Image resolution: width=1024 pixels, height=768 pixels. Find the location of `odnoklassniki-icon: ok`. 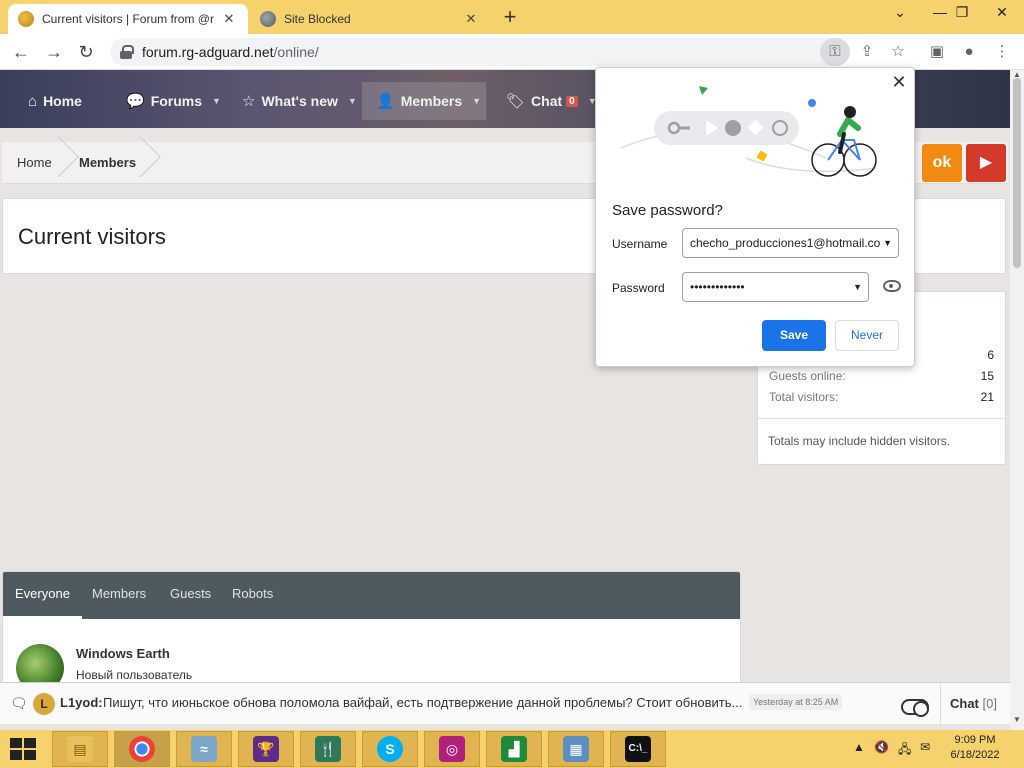

odnoklassniki-icon: ok is located at coordinates (942, 163).